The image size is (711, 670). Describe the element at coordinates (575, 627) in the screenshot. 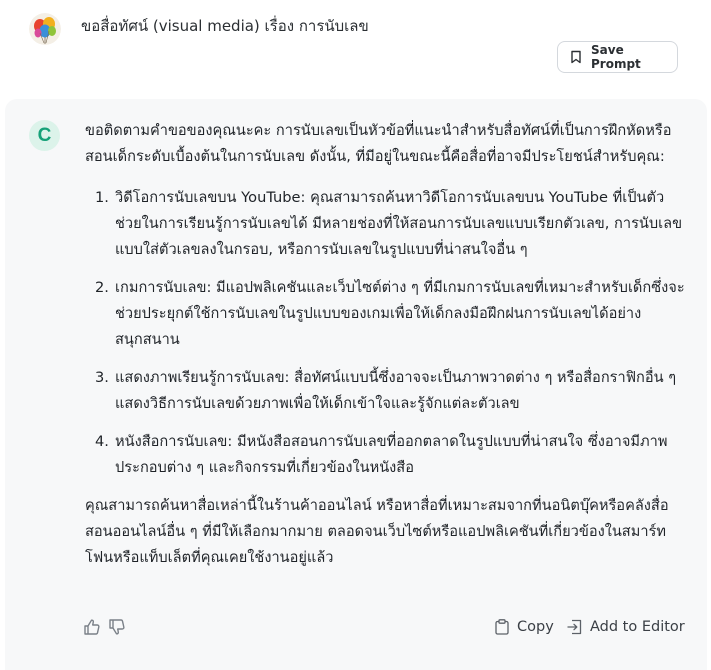

I see `add-to-editor-icon` at that location.